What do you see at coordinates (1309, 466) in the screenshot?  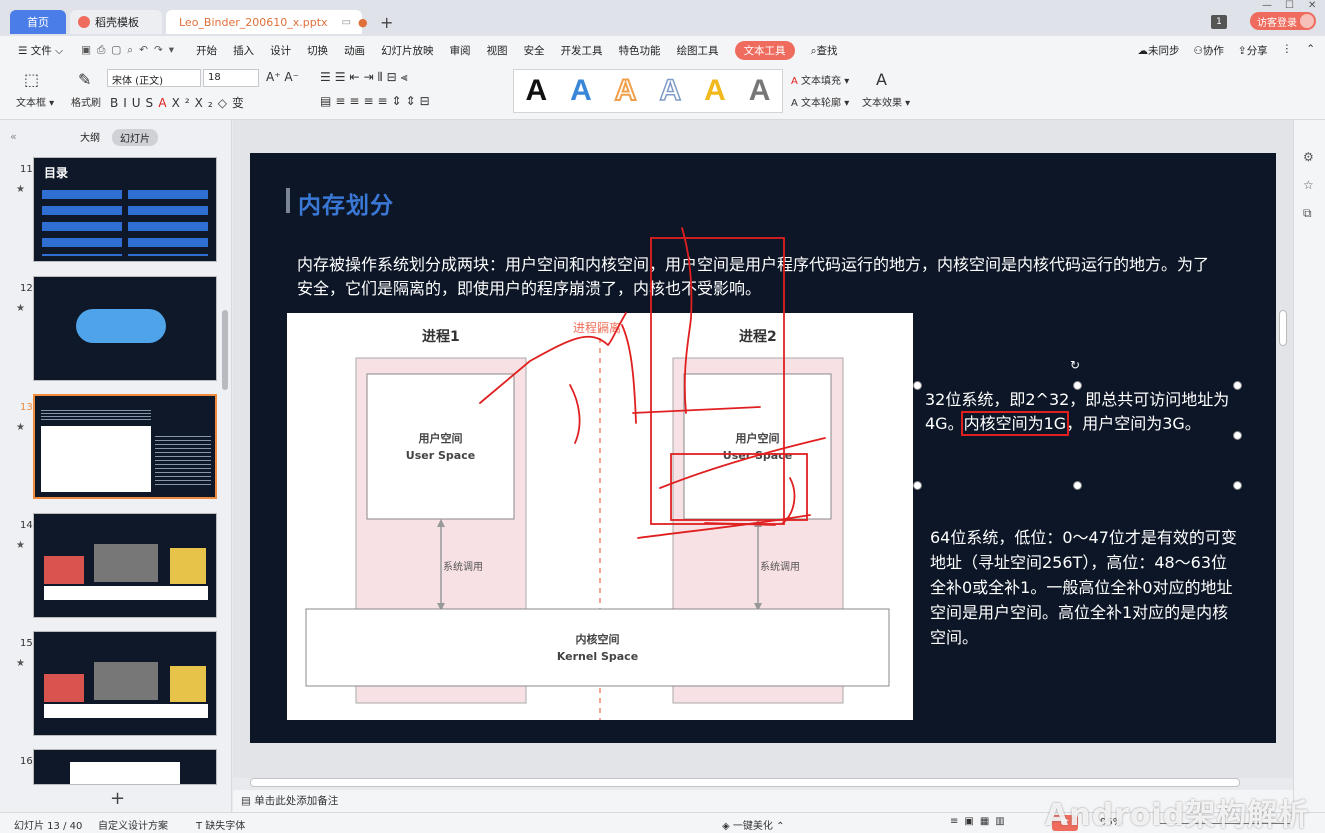 I see `right-sidebar: ⚙ ☆ ⧉` at bounding box center [1309, 466].